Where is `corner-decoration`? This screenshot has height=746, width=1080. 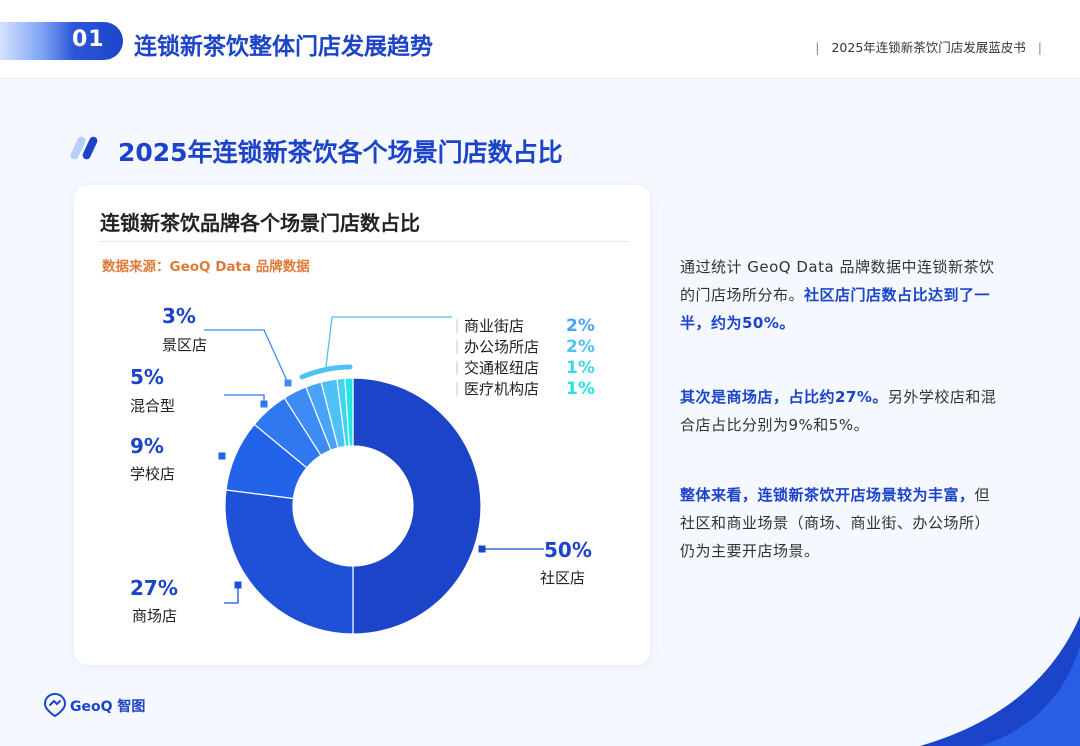 corner-decoration is located at coordinates (1000, 681).